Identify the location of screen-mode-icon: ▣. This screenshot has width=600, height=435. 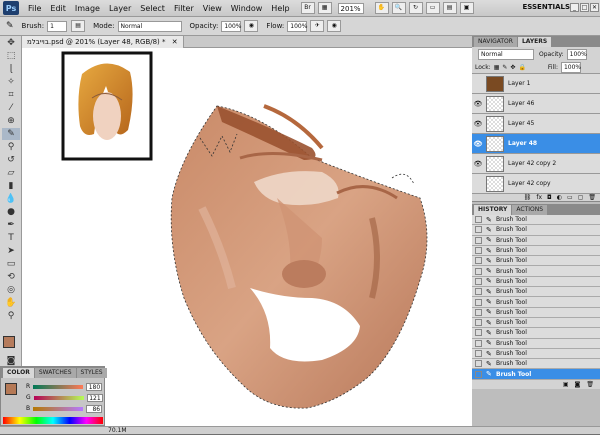
(466, 8).